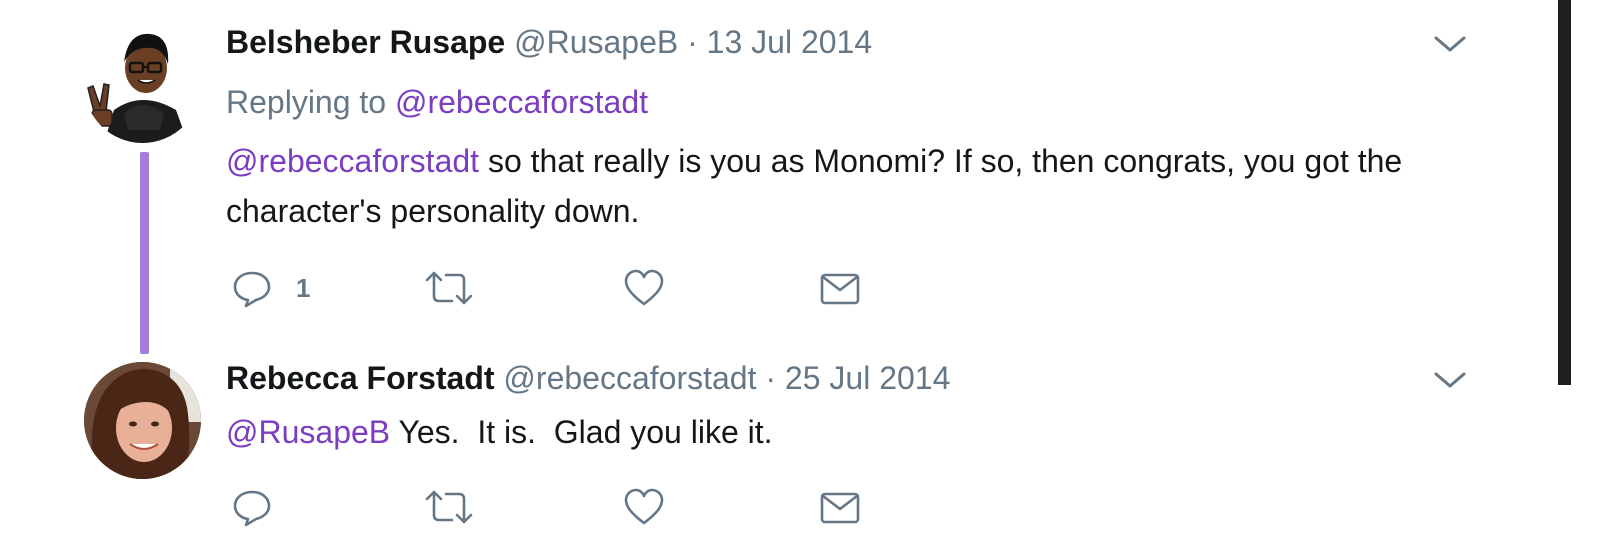 The image size is (1601, 559). What do you see at coordinates (303, 287) in the screenshot?
I see `reply-count: 1` at bounding box center [303, 287].